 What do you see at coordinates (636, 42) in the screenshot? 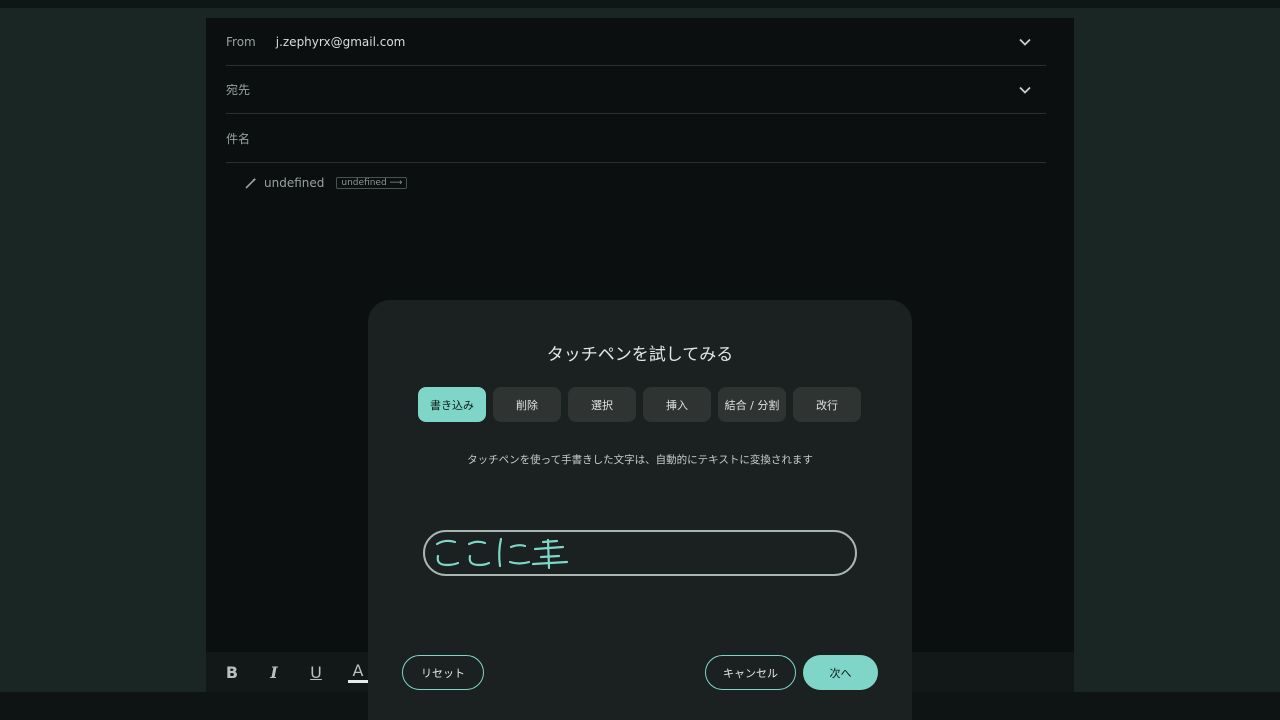
I see `from-row: From j.zephyrx@gmail.com` at bounding box center [636, 42].